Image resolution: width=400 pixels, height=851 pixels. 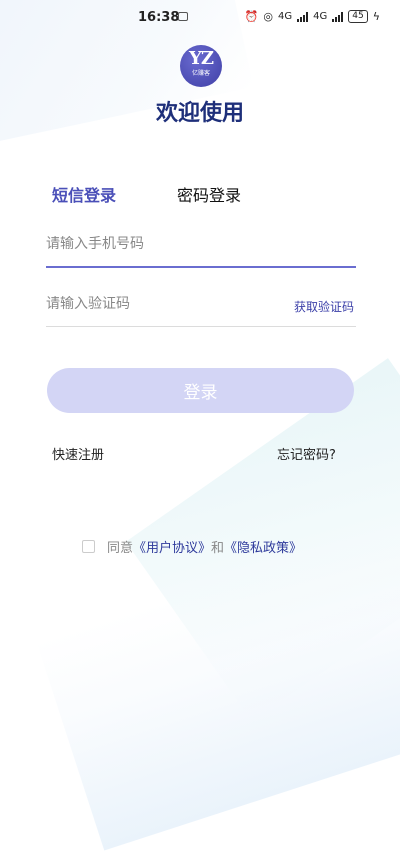 I want to click on network-type-2: 4G, so click(x=320, y=16).